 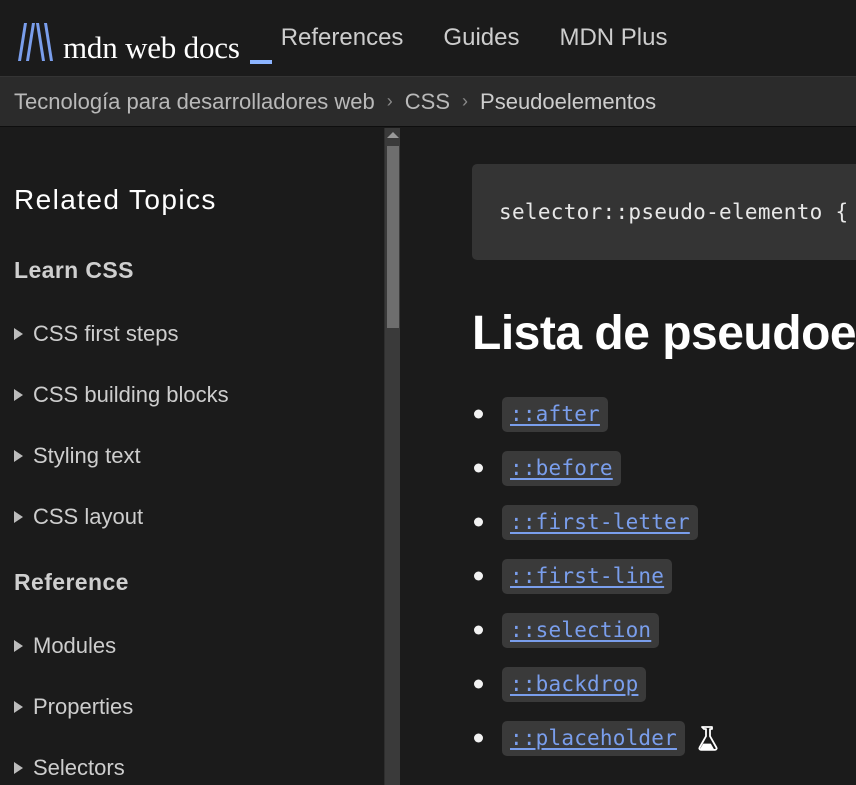 I want to click on pseudo-link-label: ::first-line, so click(x=587, y=575).